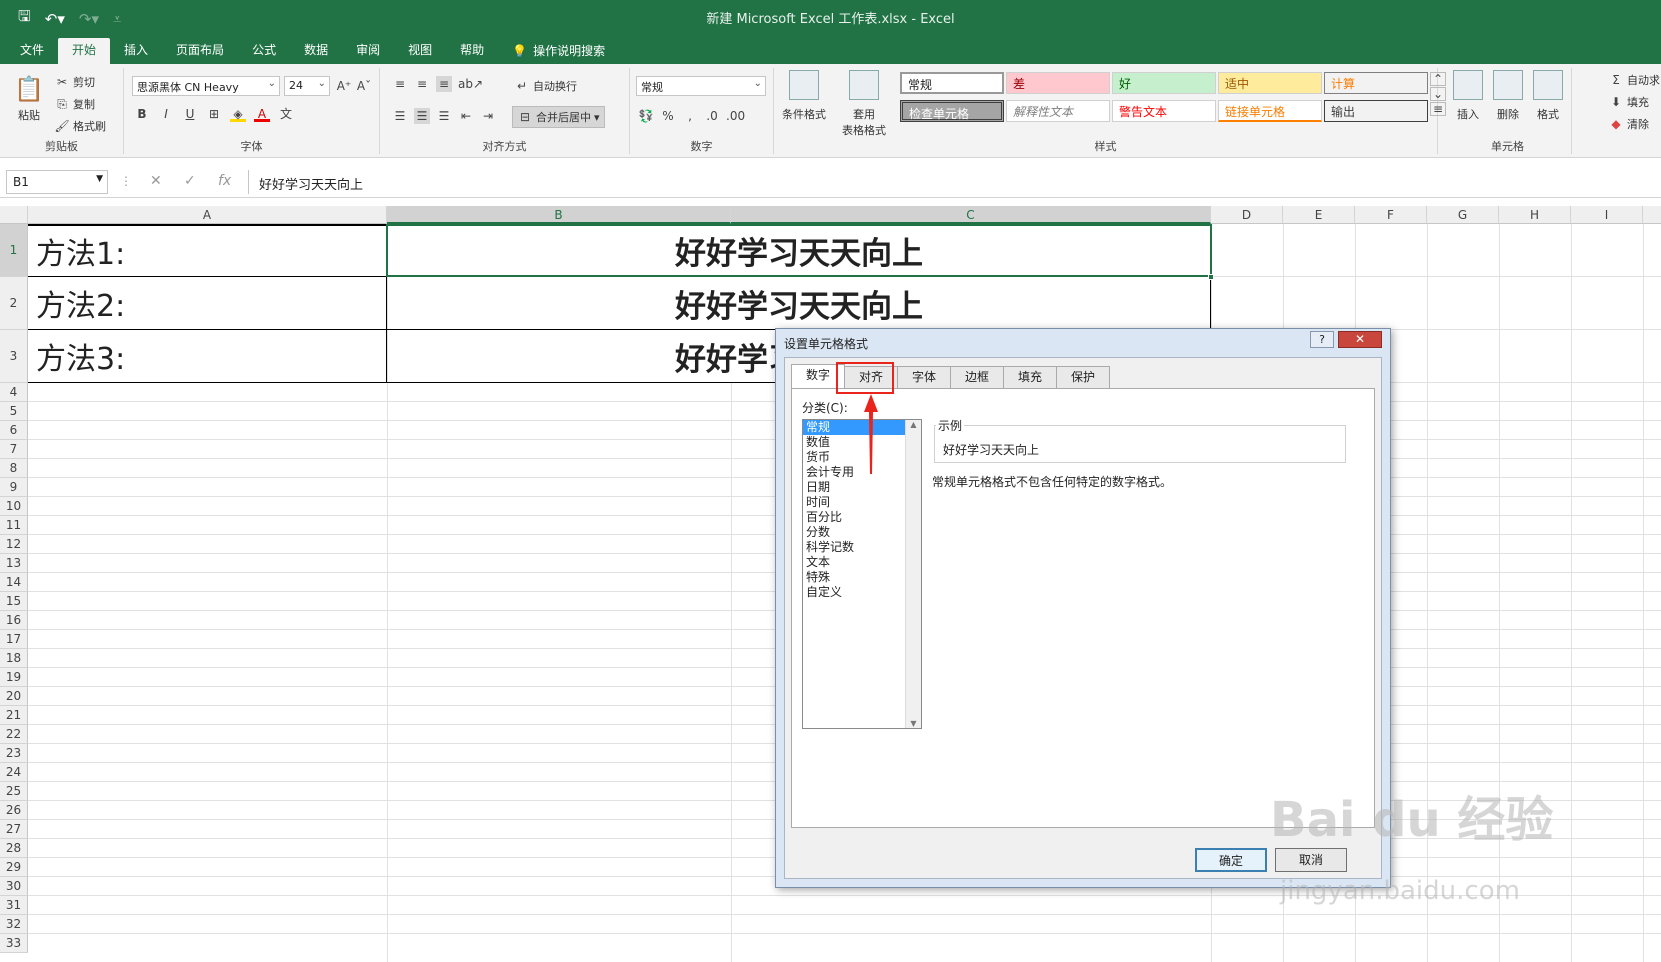  I want to click on name-box: B1 ▼, so click(57, 182).